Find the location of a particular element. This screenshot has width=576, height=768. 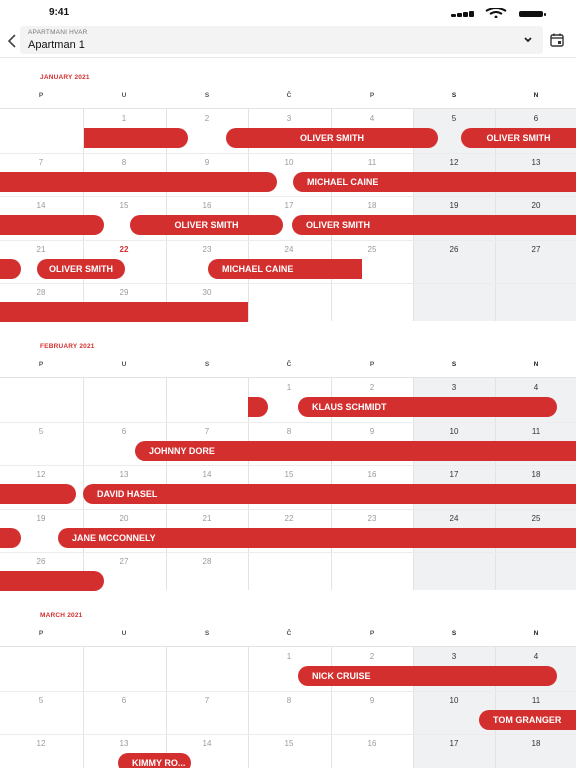

apartment-selector: APARTMANI HVAR Apartman 1 is located at coordinates (281, 40).